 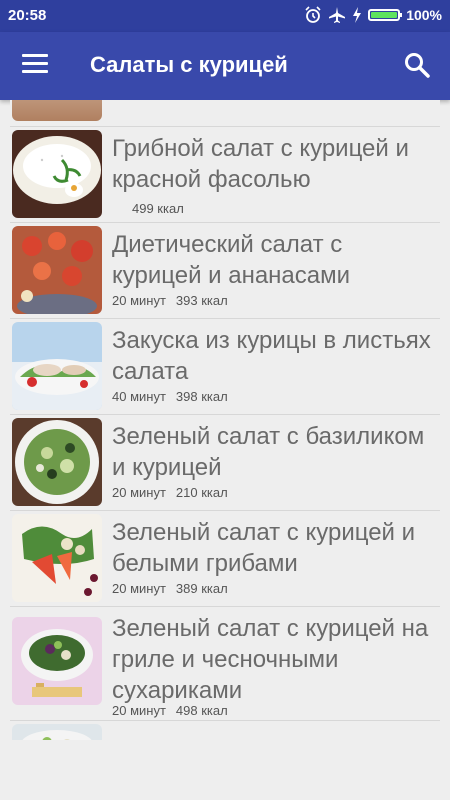 I want to click on recipe-meta: 20 минут 389 ккал, so click(x=175, y=588).